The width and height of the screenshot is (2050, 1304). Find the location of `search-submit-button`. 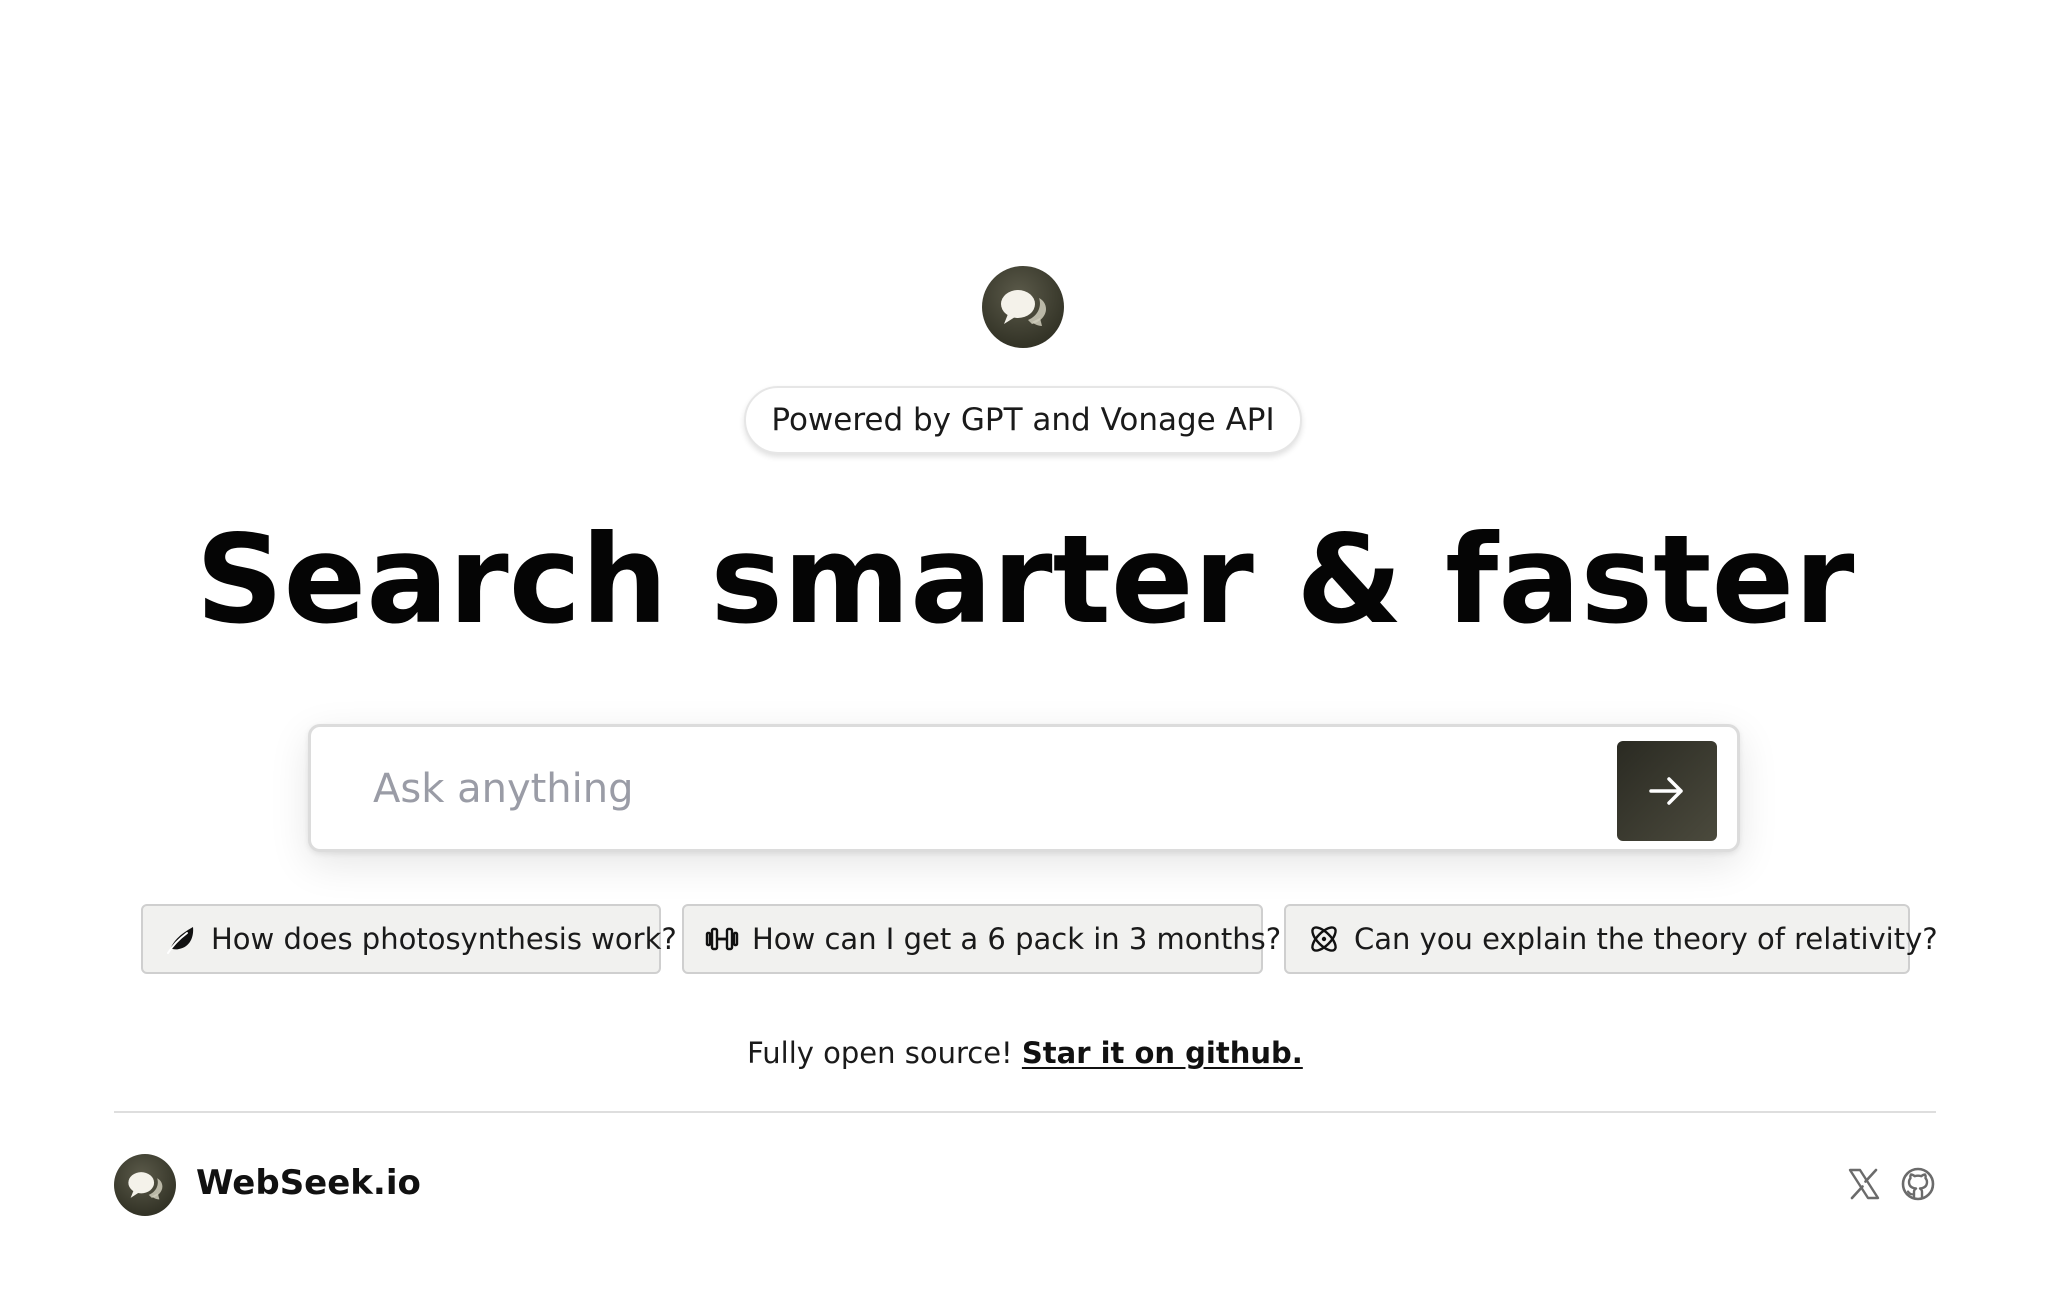

search-submit-button is located at coordinates (1667, 791).